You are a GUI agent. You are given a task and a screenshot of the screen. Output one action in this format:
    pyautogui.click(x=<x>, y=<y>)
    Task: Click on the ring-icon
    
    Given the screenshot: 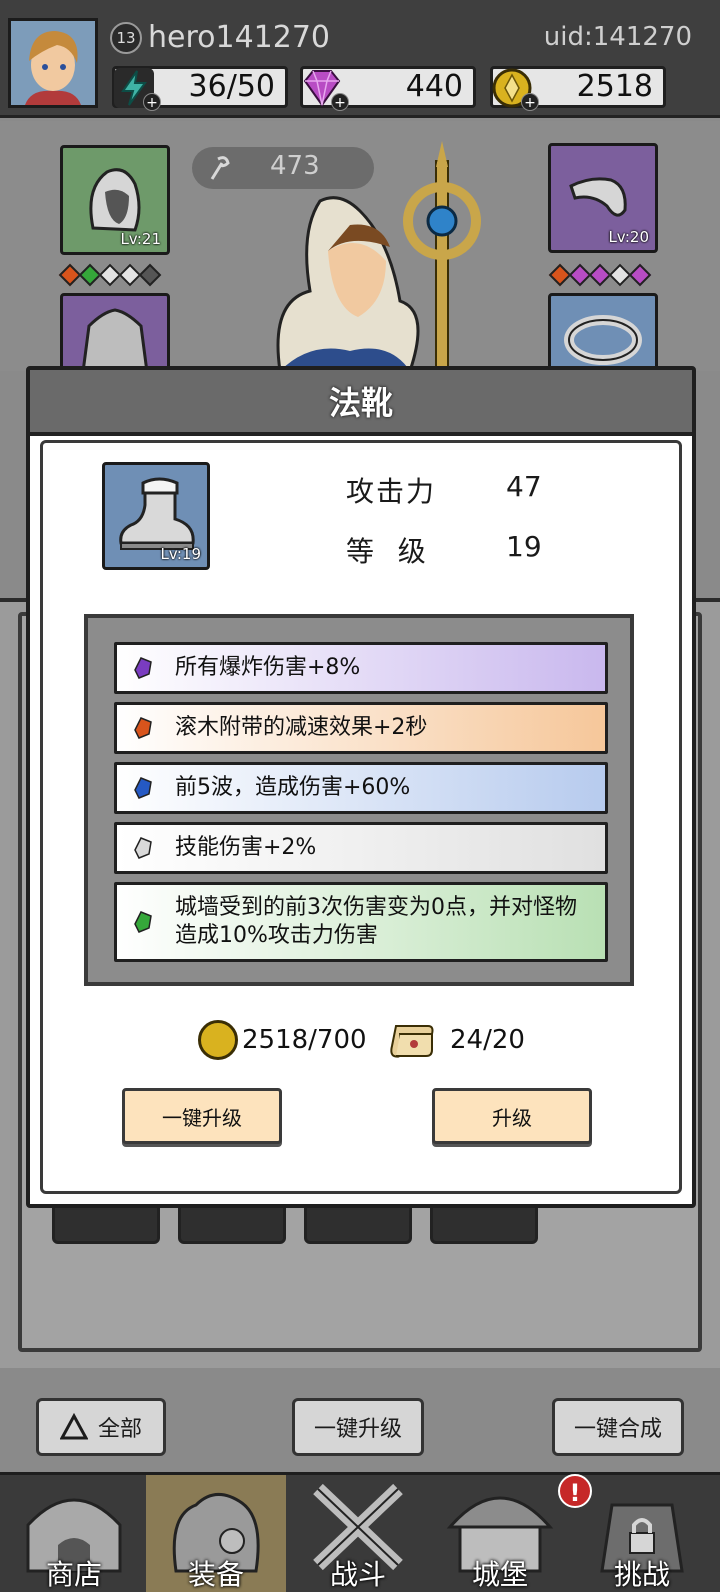 What is the action you would take?
    pyautogui.click(x=603, y=340)
    